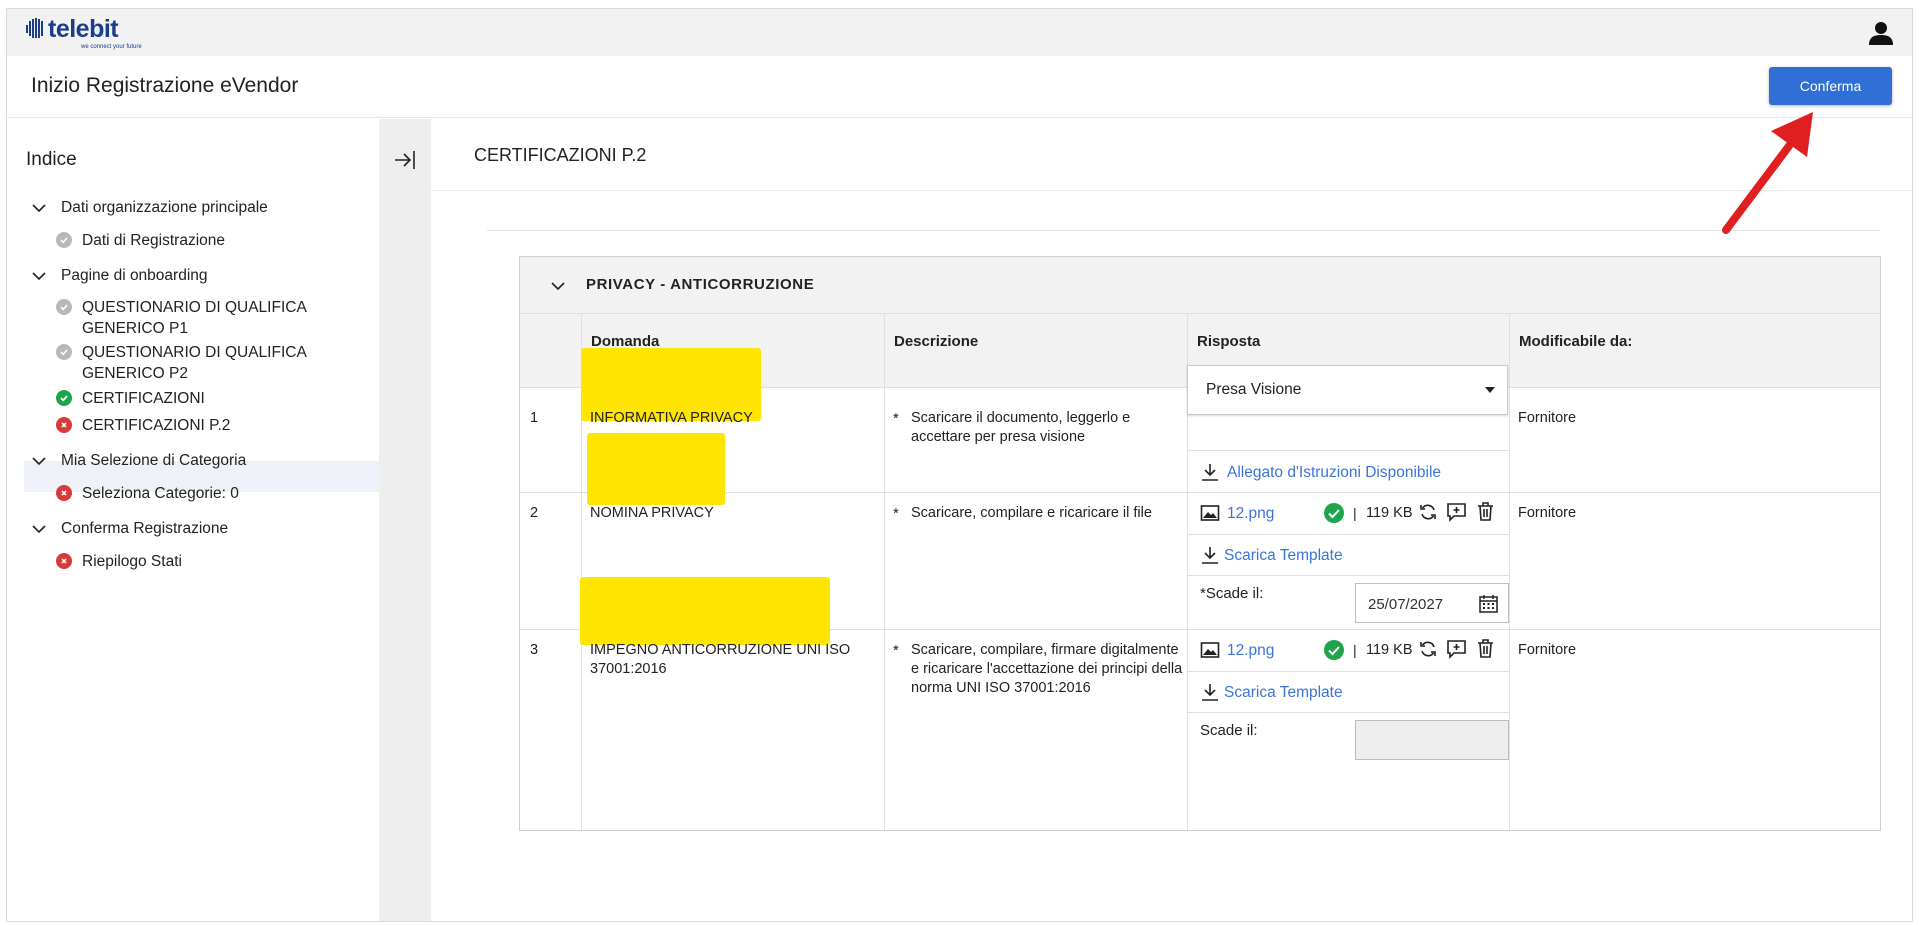 This screenshot has width=1919, height=925. What do you see at coordinates (111, 47) in the screenshot?
I see `logo-tagline: we connect your future` at bounding box center [111, 47].